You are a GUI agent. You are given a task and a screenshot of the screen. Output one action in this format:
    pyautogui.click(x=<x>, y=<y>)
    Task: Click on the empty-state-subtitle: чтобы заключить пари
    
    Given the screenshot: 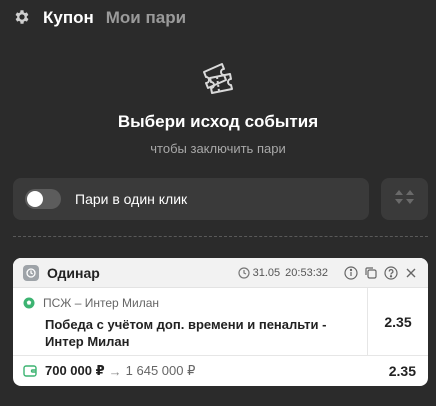 What is the action you would take?
    pyautogui.click(x=218, y=148)
    